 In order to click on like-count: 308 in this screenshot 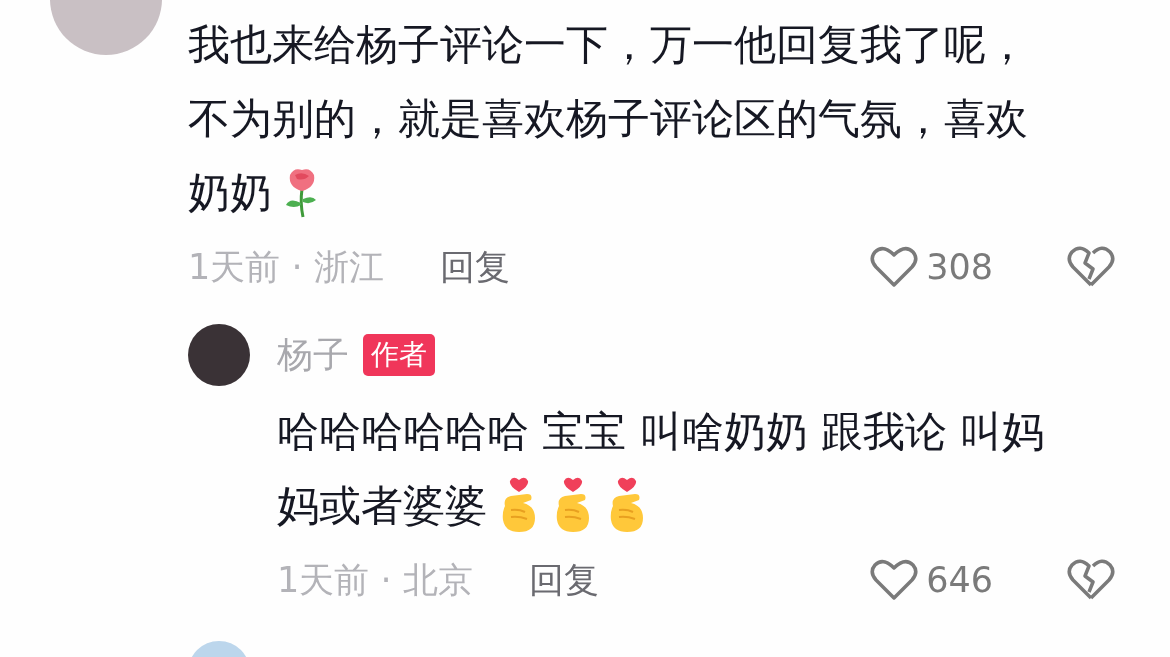, I will do `click(959, 267)`.